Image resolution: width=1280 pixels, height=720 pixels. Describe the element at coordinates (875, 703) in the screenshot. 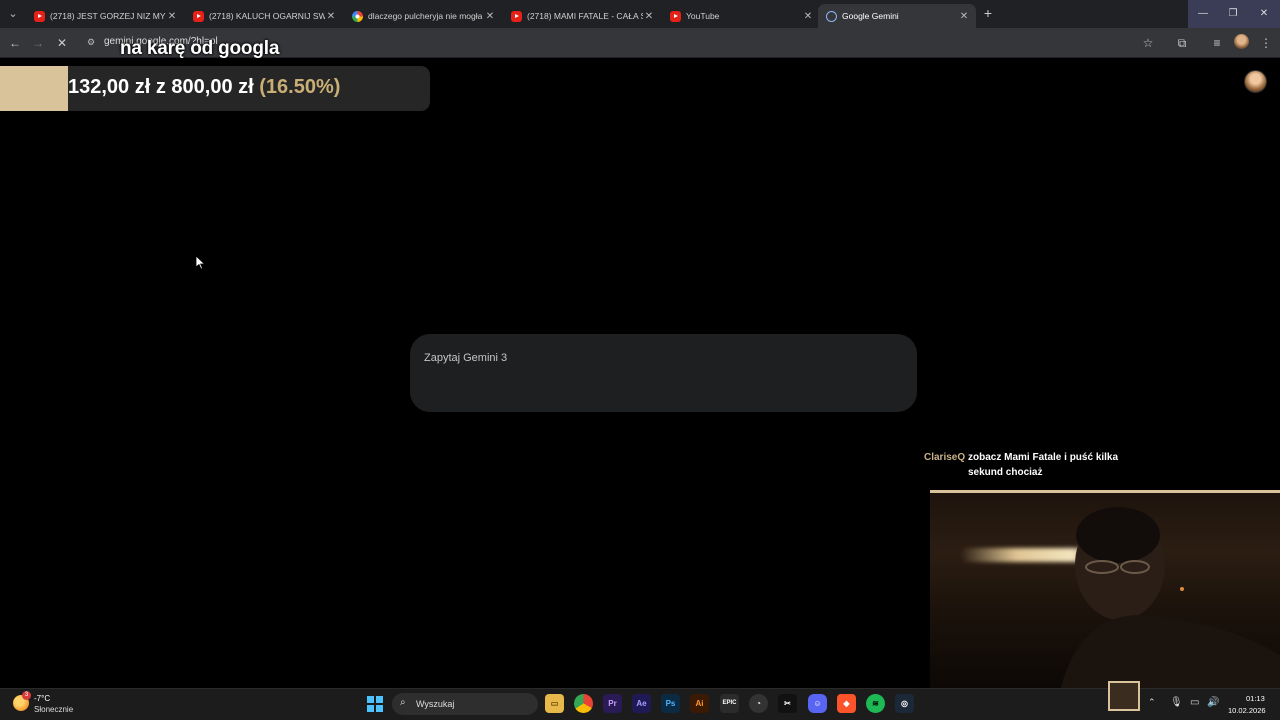

I see `spotify-icon: ≋` at that location.